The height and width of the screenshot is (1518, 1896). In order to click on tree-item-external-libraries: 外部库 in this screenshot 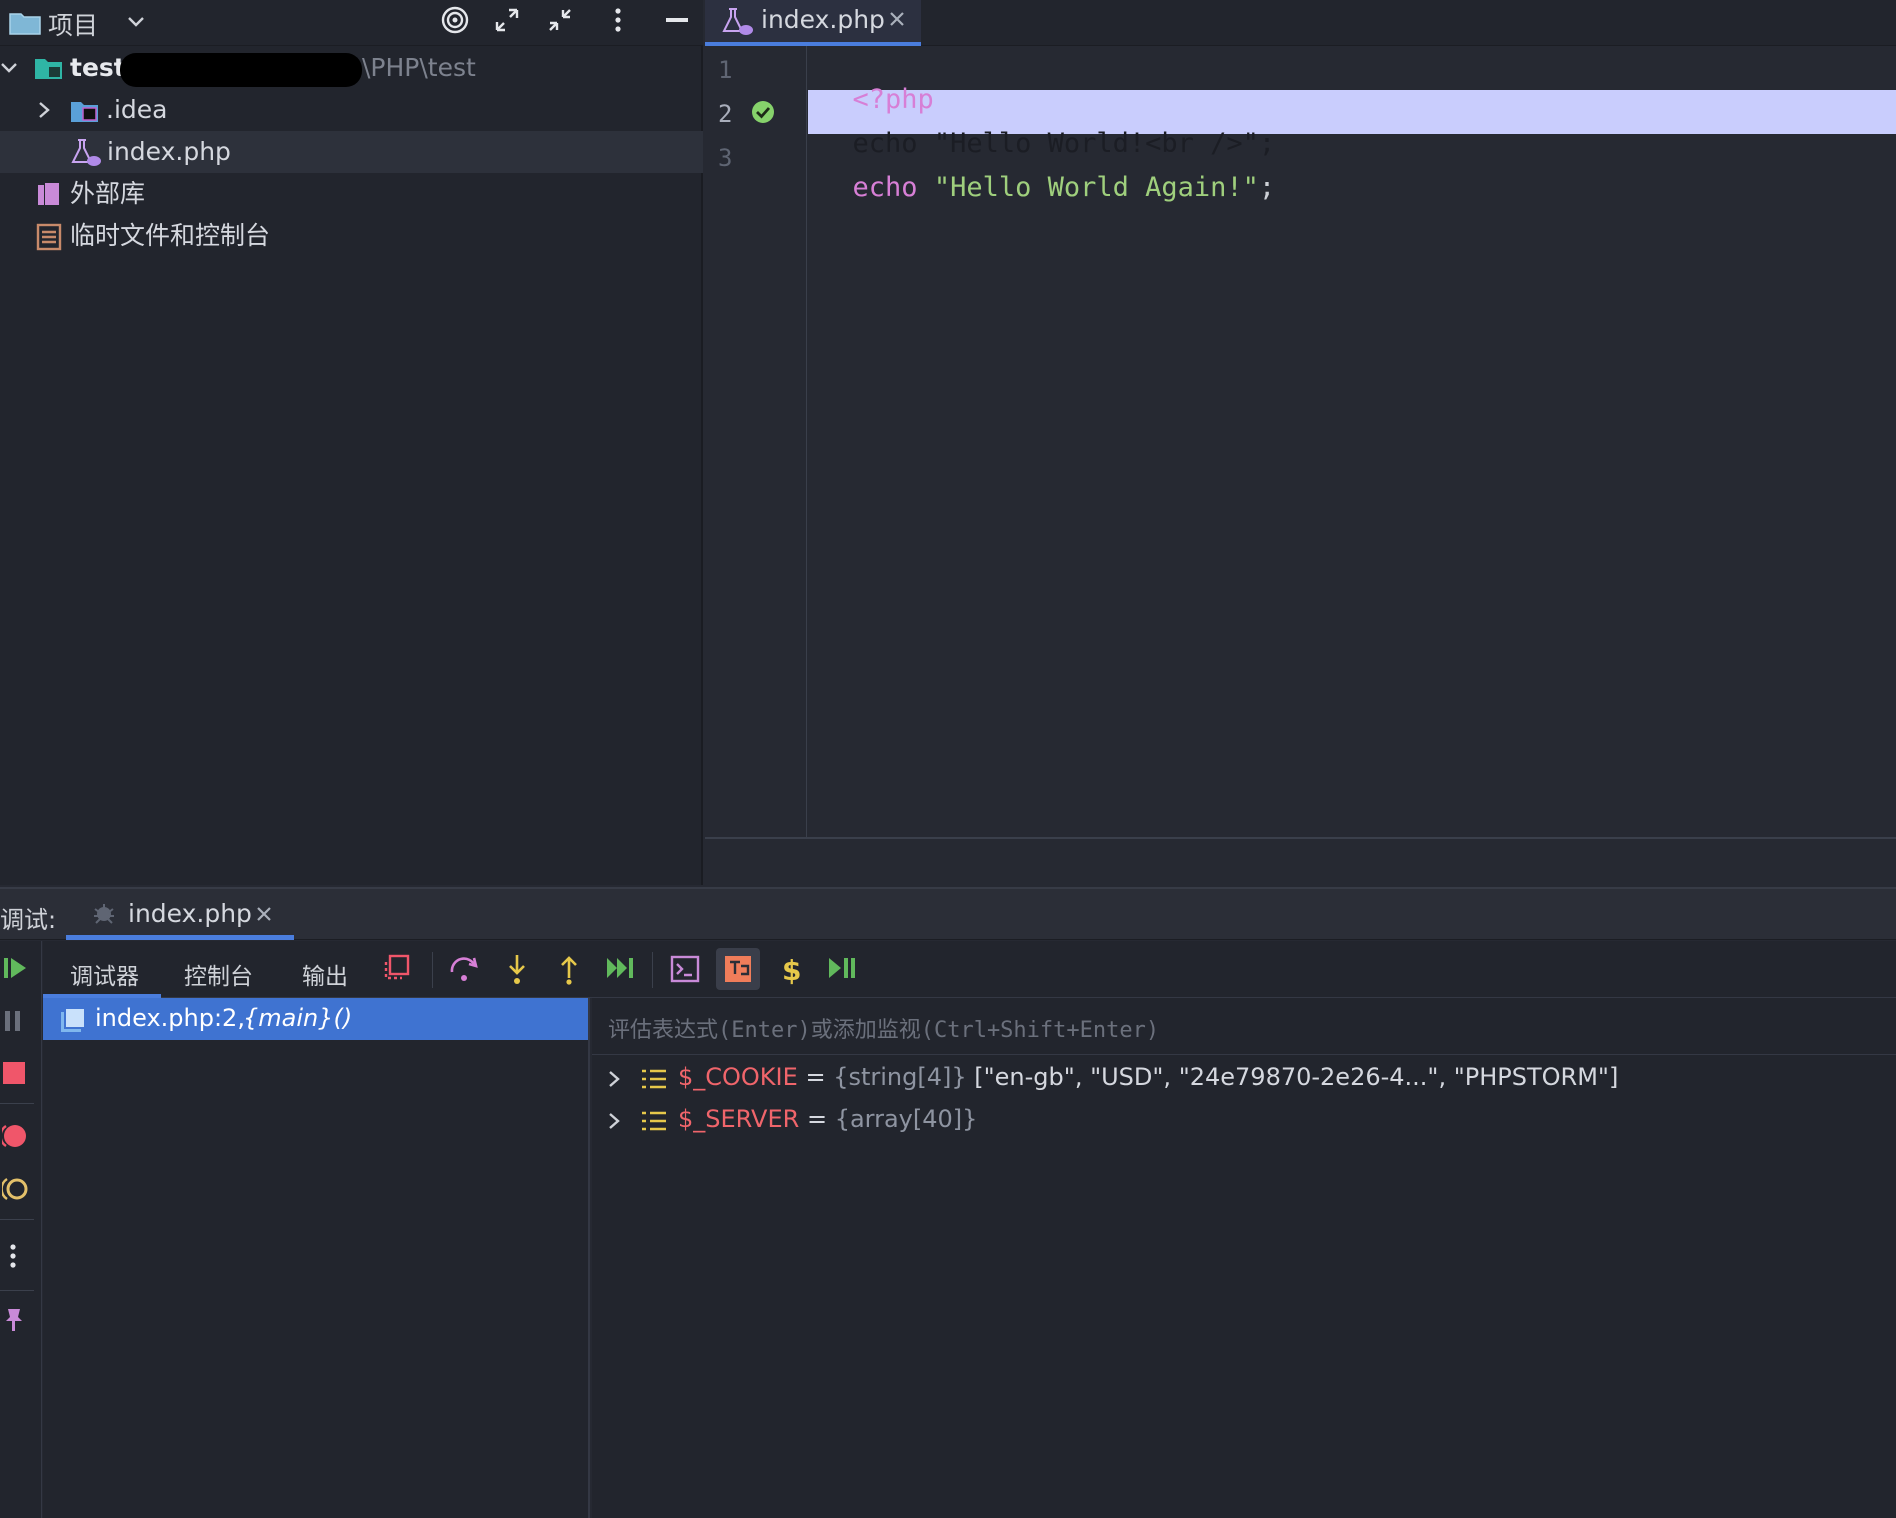, I will do `click(351, 194)`.